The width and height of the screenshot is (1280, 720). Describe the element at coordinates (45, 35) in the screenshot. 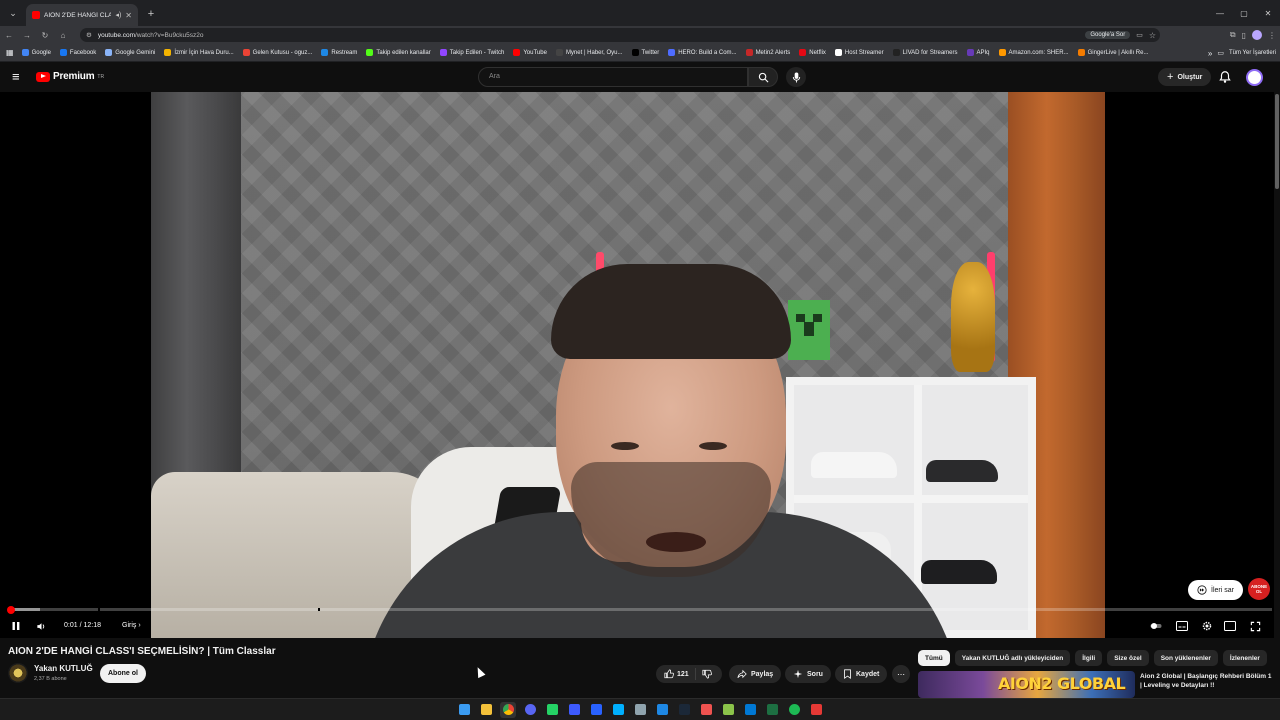

I see `reload-icon: ↻` at that location.